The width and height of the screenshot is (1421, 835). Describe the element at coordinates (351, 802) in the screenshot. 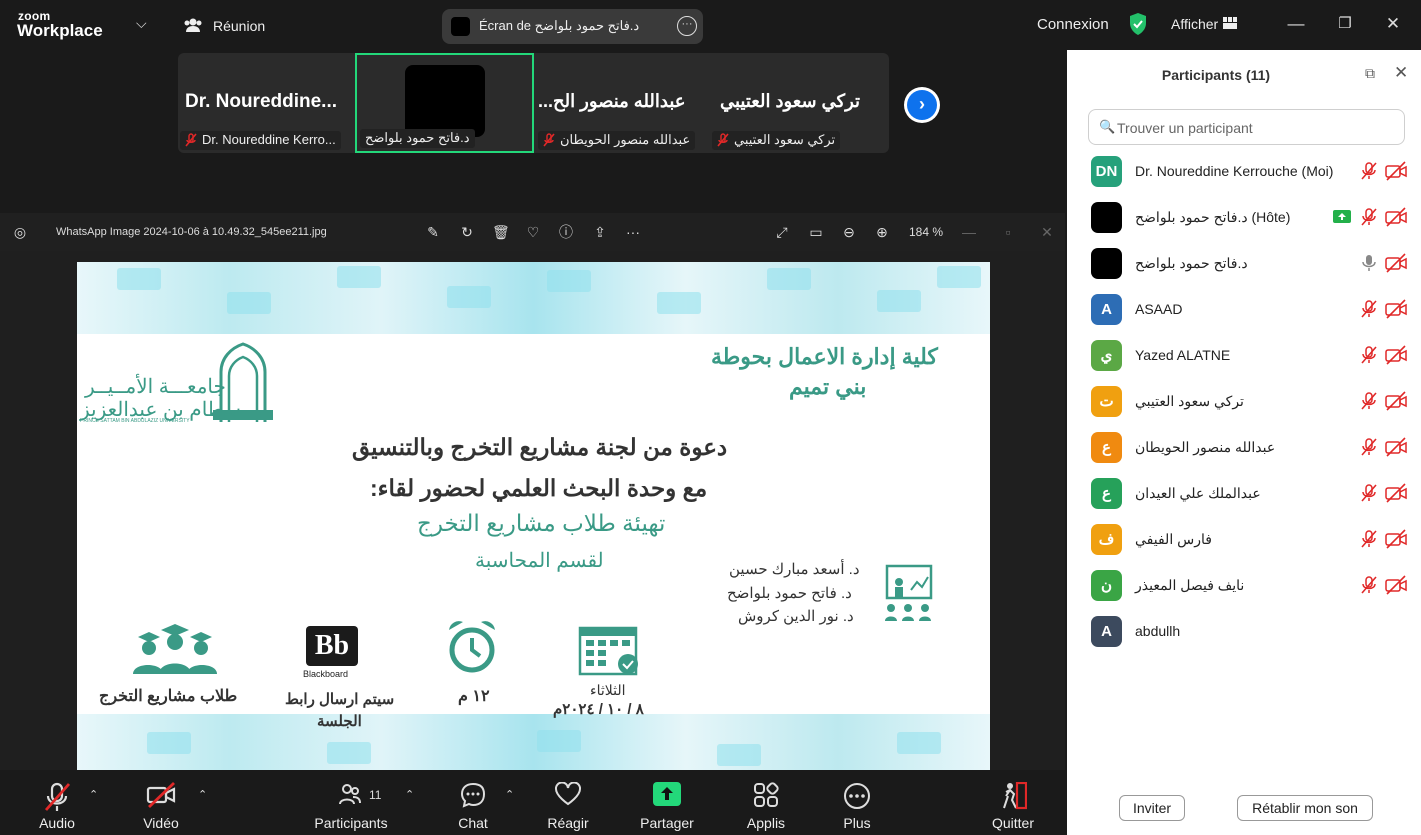

I see `participants-button: 11 Participants` at that location.